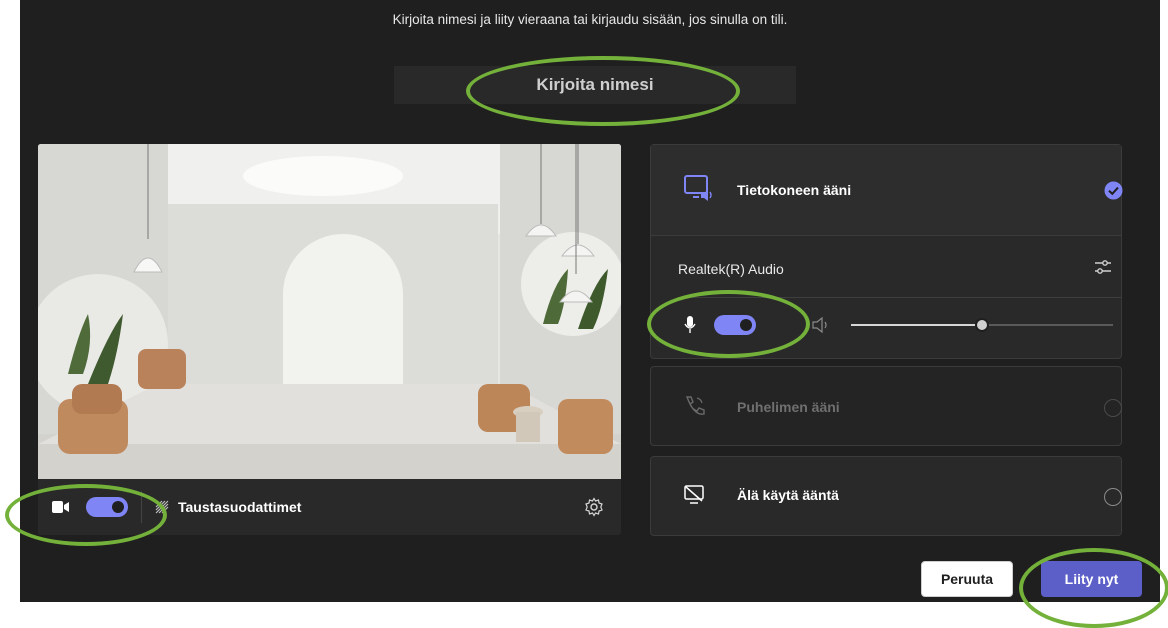 This screenshot has height=628, width=1168. I want to click on background-filters-label: Taustasuodattimet, so click(240, 507).